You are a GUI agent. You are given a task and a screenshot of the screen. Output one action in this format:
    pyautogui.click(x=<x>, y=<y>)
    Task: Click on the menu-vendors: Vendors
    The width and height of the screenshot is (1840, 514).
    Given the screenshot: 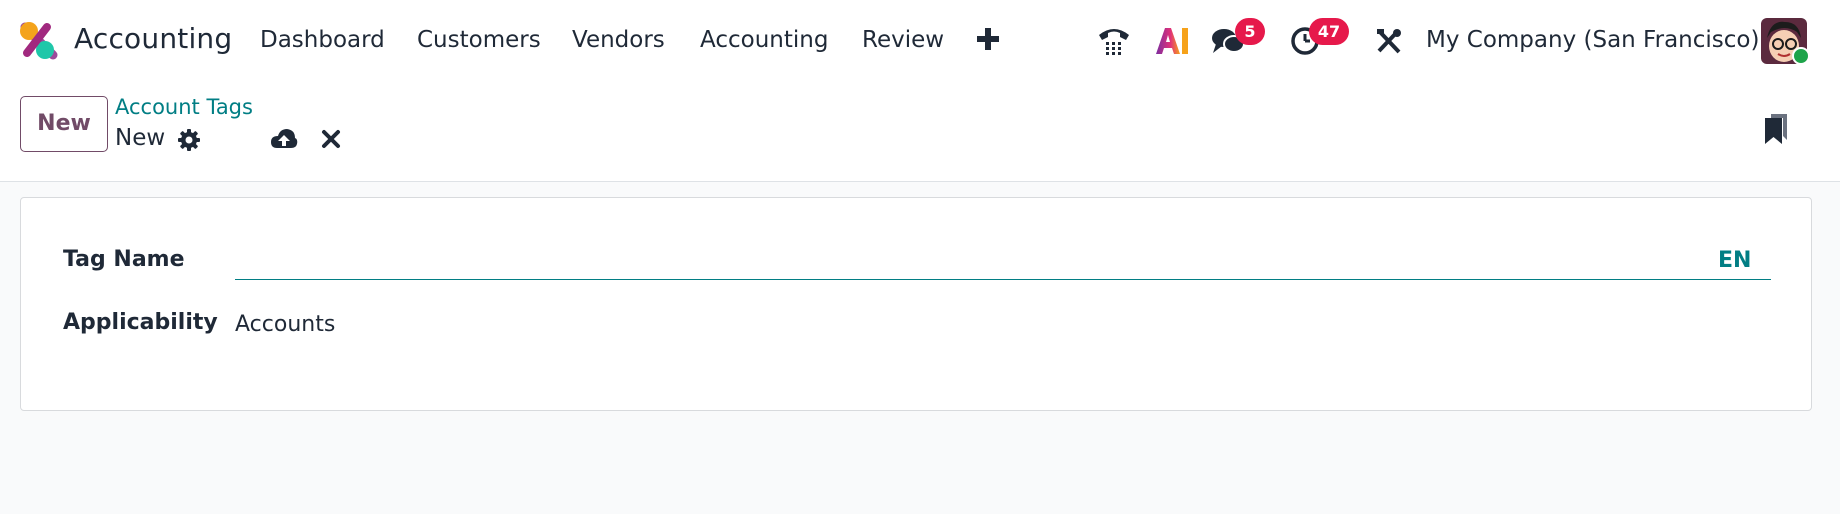 What is the action you would take?
    pyautogui.click(x=618, y=40)
    